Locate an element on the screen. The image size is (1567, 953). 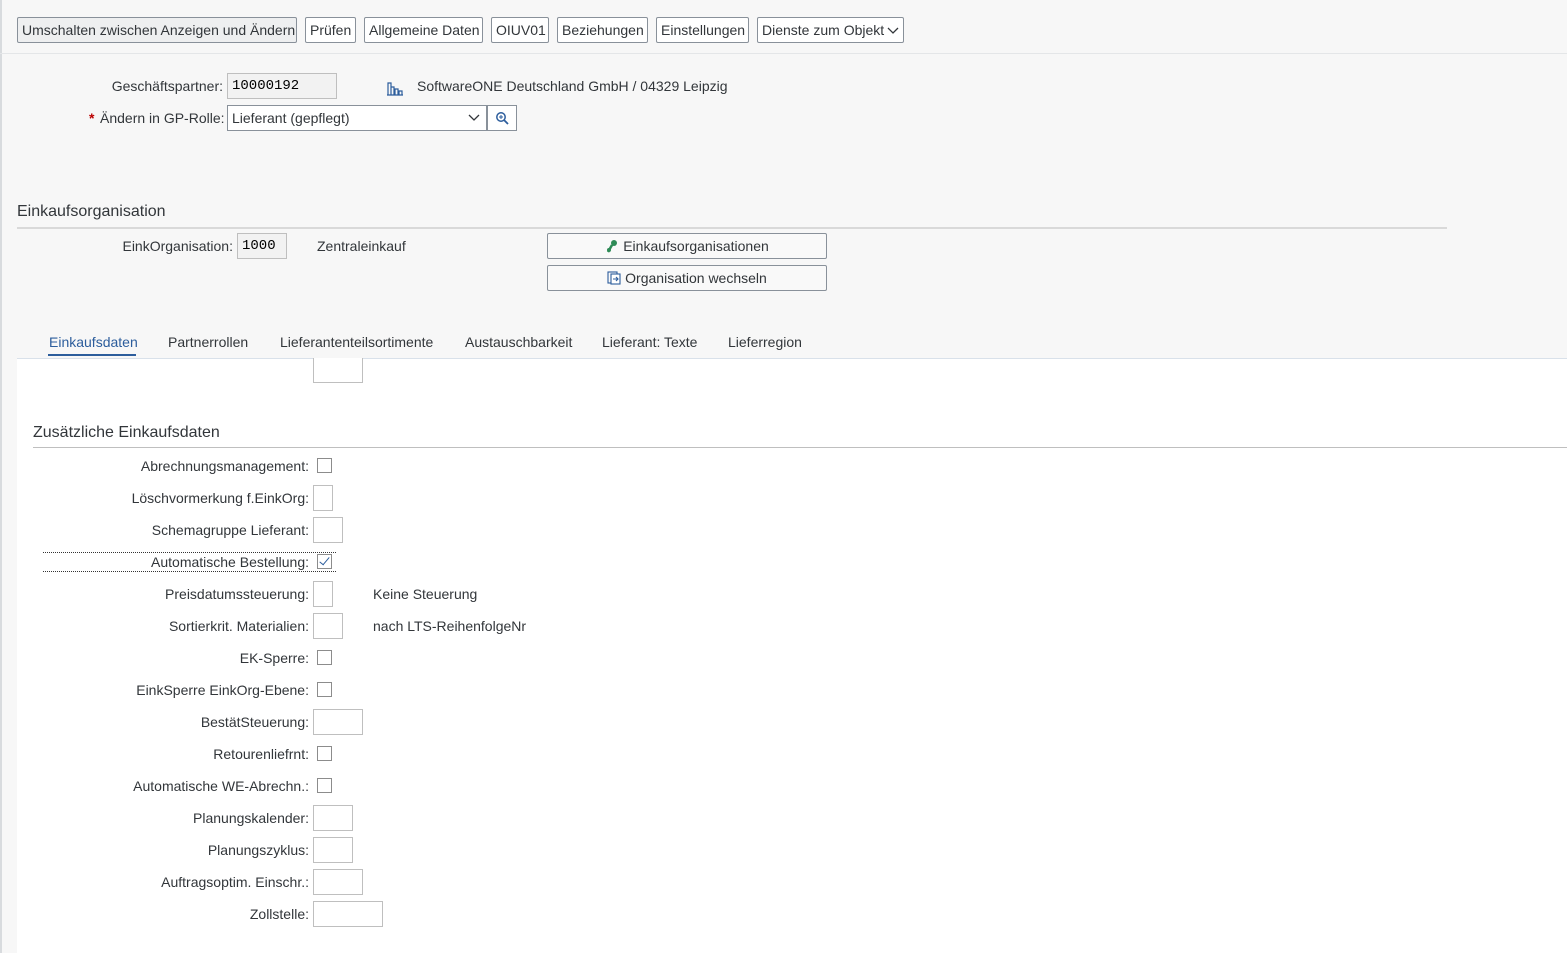
oiuv01-button: OIUV01 is located at coordinates (520, 30).